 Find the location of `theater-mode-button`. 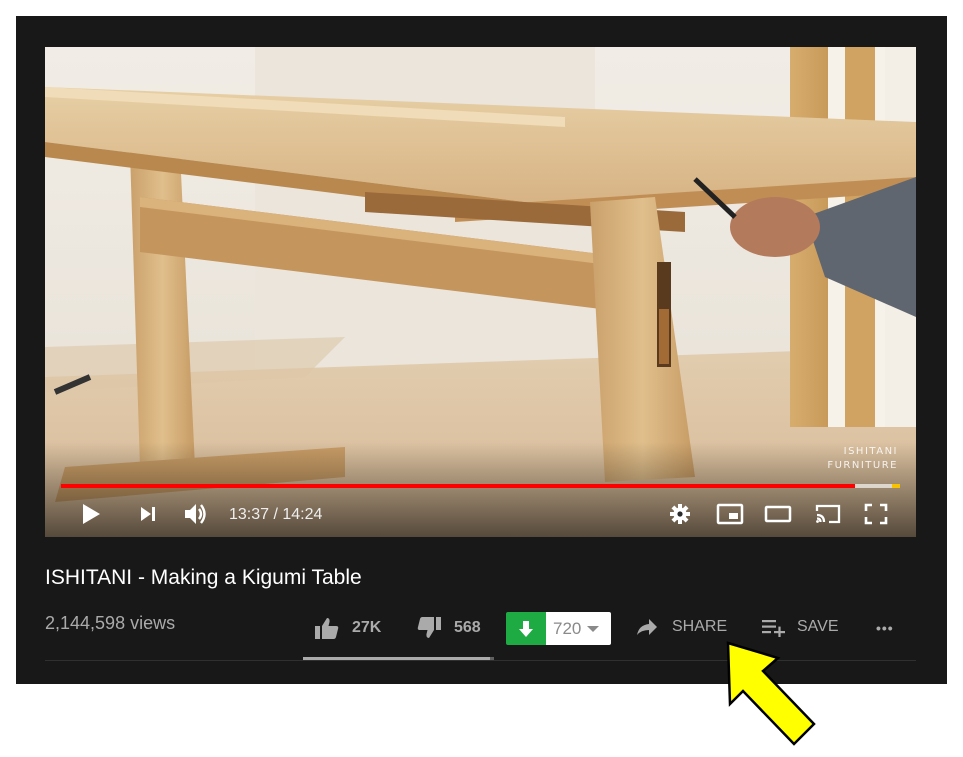

theater-mode-button is located at coordinates (778, 514).